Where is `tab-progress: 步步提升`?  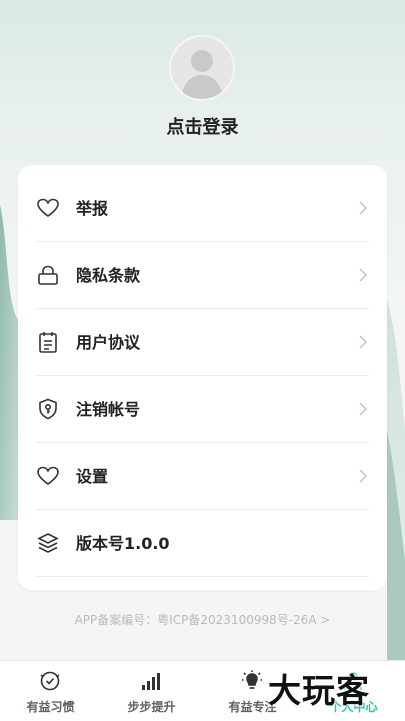 tab-progress: 步步提升 is located at coordinates (151, 691).